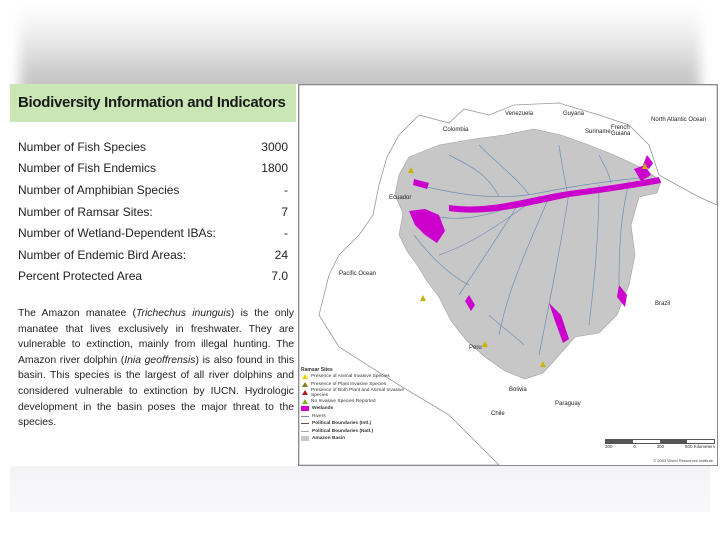 The height and width of the screenshot is (540, 720). Describe the element at coordinates (400, 198) in the screenshot. I see `label-ecuador: Ecuador` at that location.